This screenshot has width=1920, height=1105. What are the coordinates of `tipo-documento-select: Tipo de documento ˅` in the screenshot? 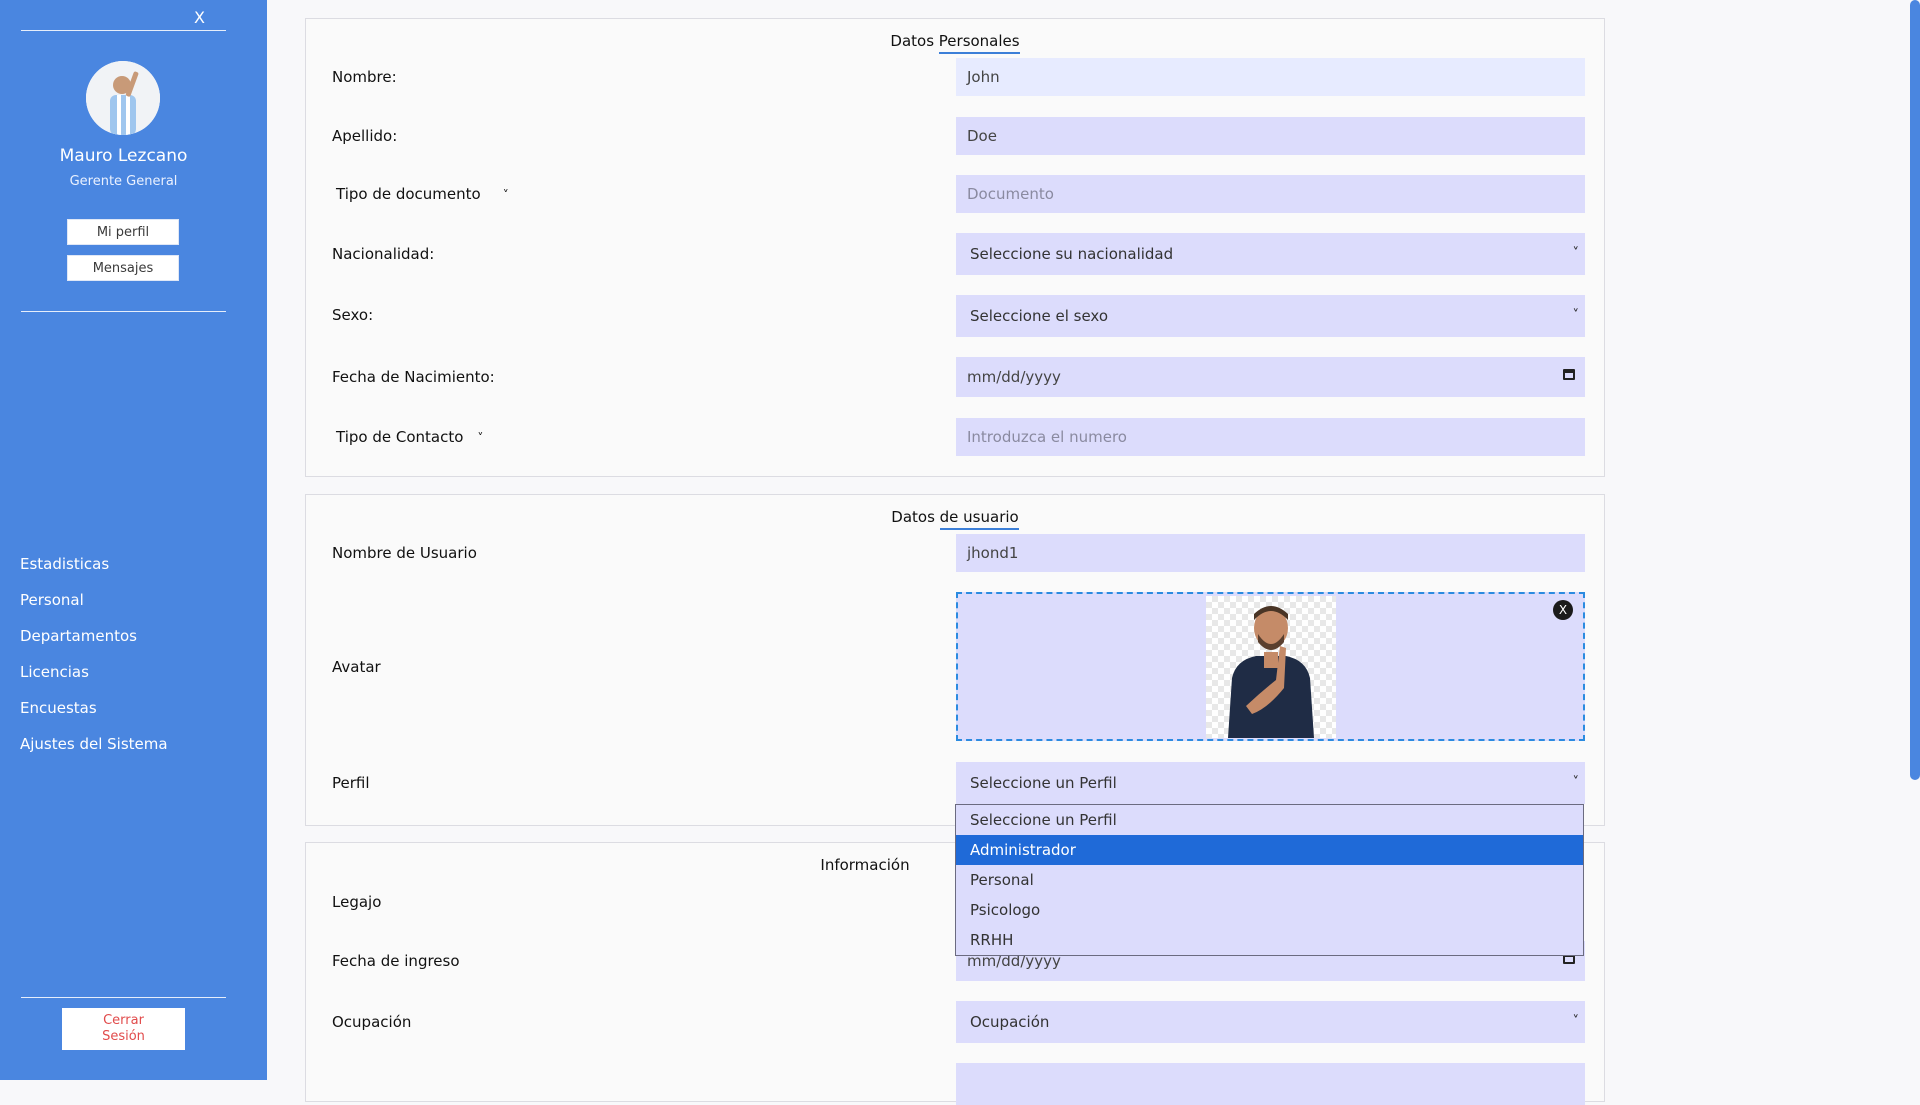 It's located at (422, 194).